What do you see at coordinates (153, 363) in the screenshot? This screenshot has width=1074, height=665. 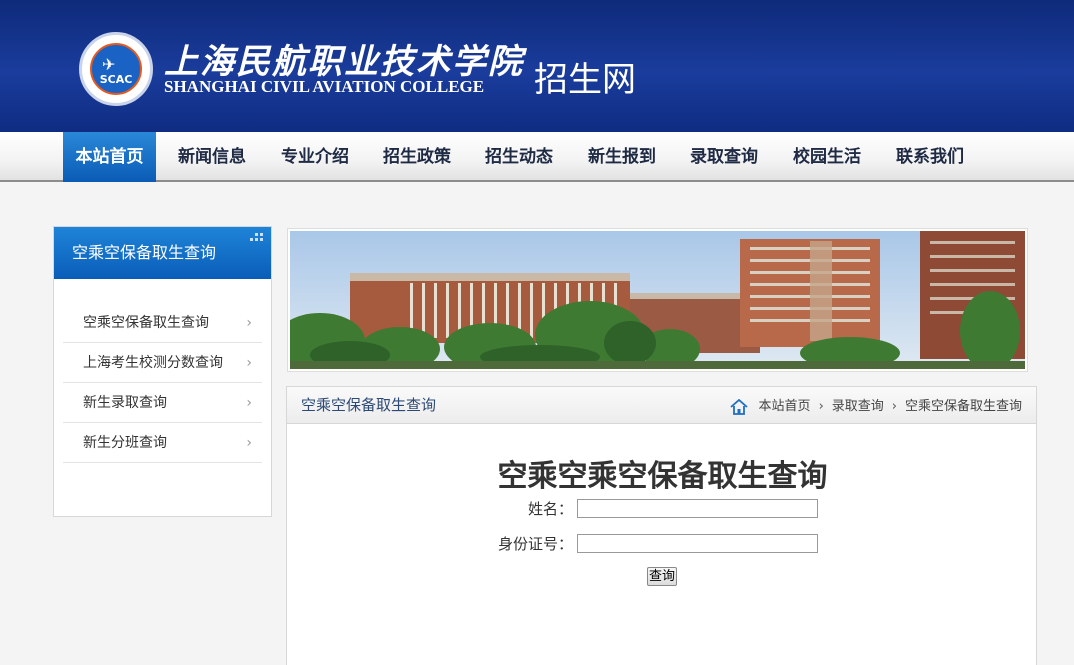 I see `sidebar-item-label: 上海考生校测分数查询` at bounding box center [153, 363].